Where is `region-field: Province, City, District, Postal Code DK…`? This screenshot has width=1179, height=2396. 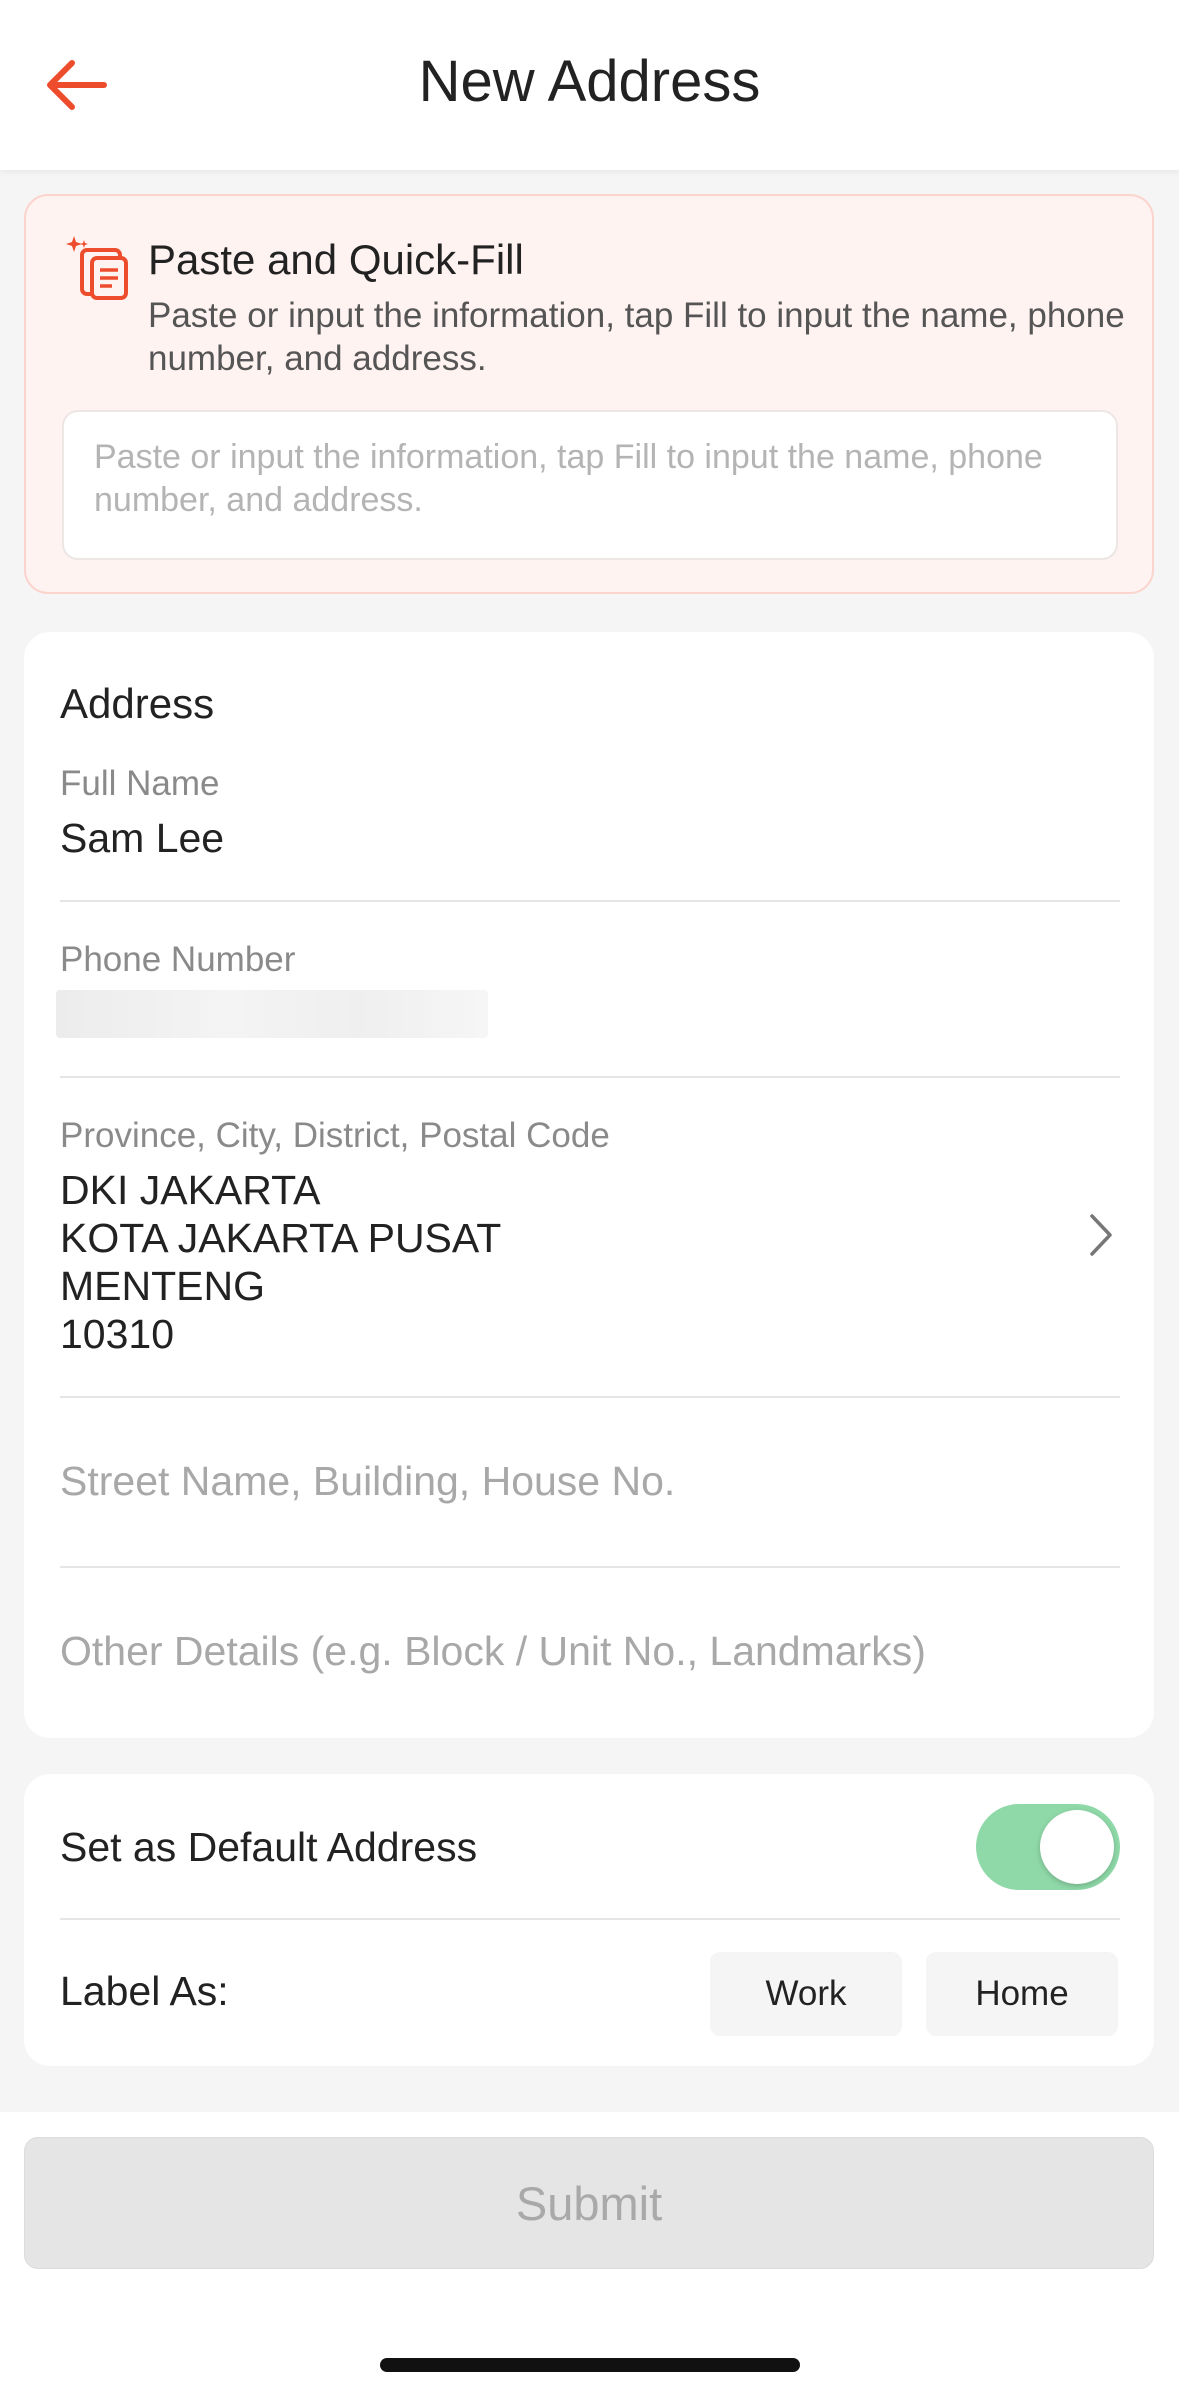 region-field: Province, City, District, Postal Code DK… is located at coordinates (590, 1237).